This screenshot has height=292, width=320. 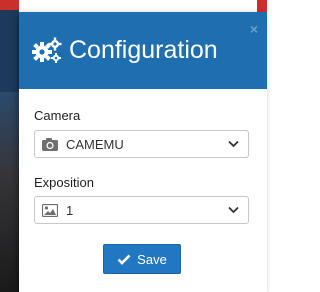 What do you see at coordinates (254, 29) in the screenshot?
I see `close-icon: ×` at bounding box center [254, 29].